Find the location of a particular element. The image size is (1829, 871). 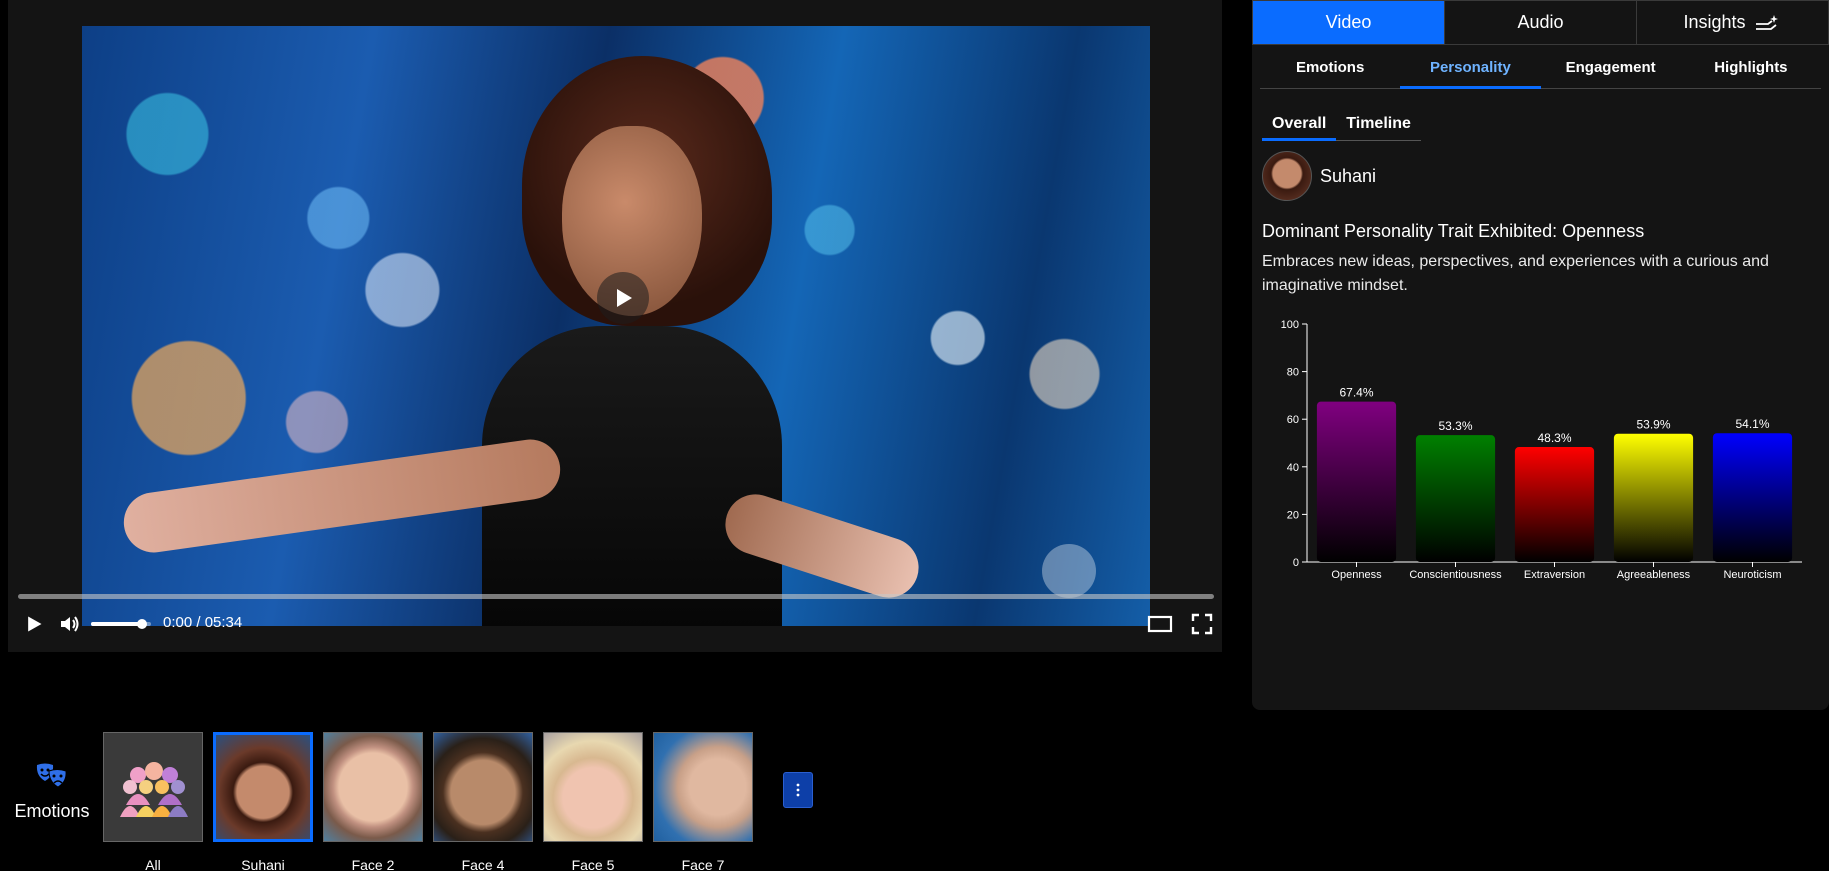

mute-button is located at coordinates (70, 624).